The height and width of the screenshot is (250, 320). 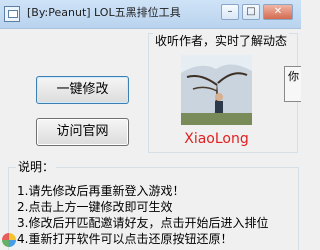 What do you see at coordinates (278, 12) in the screenshot?
I see `close-button: ✕` at bounding box center [278, 12].